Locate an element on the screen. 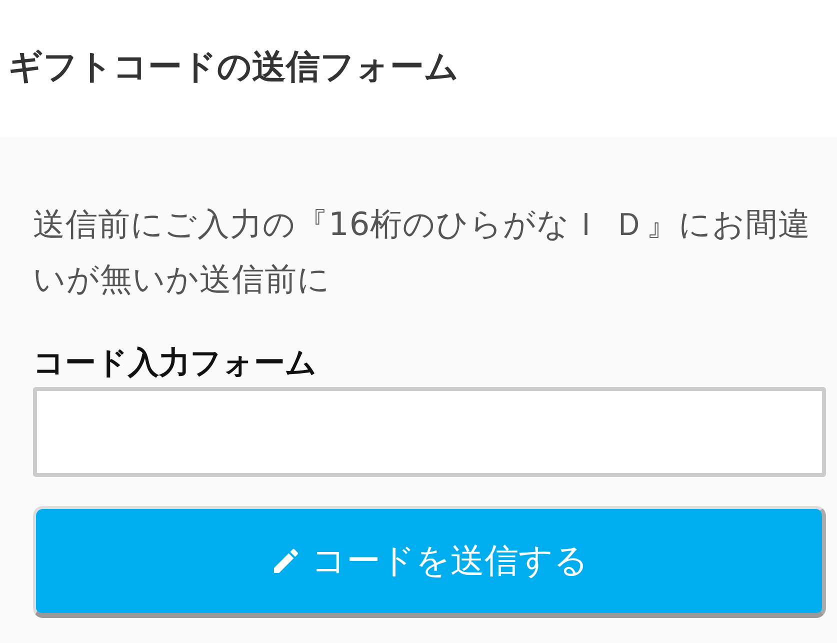  code-input-field is located at coordinates (429, 432).